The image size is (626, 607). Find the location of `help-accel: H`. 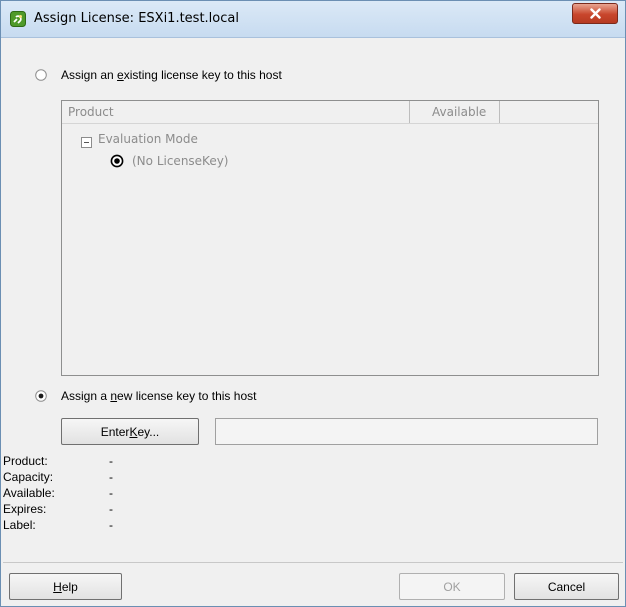

help-accel: H is located at coordinates (57, 586).